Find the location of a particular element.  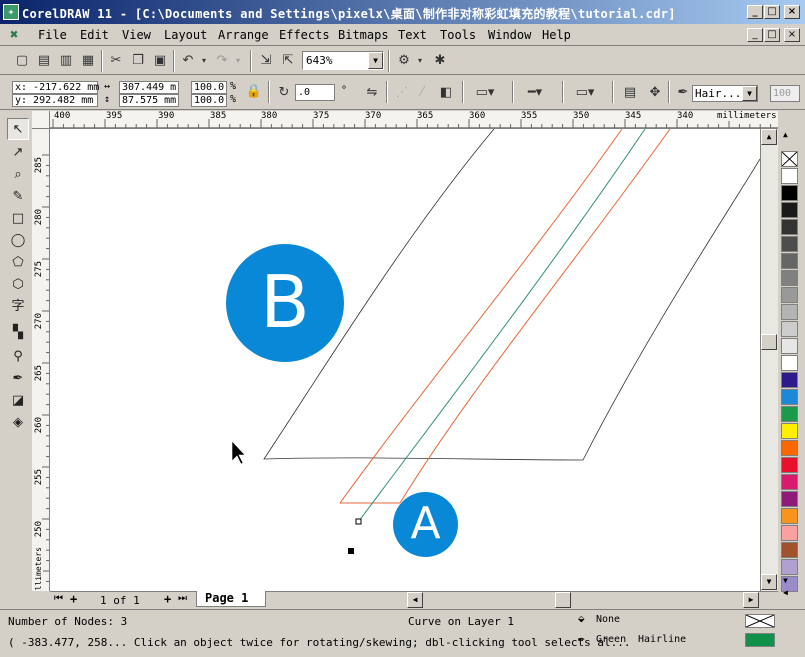

outline-pen-icon: ✒ is located at coordinates (683, 93).